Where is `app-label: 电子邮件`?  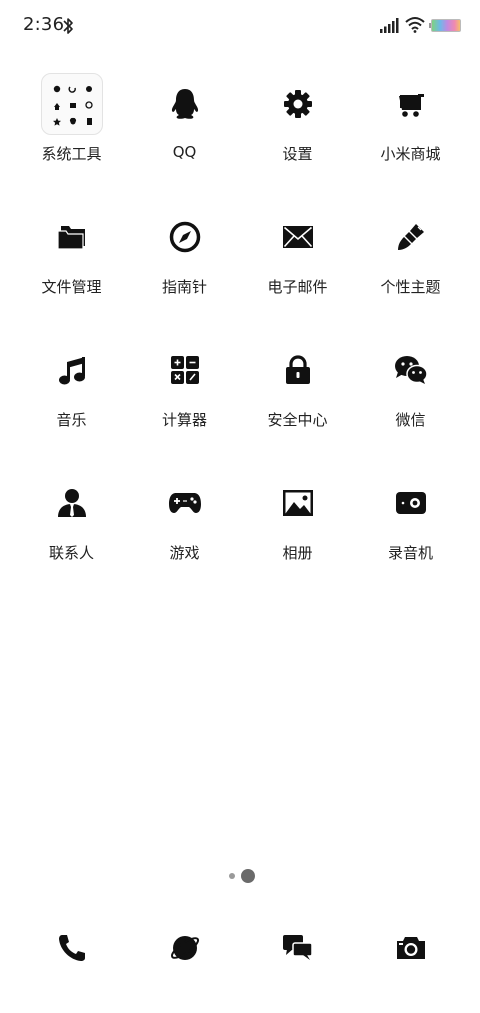 app-label: 电子邮件 is located at coordinates (297, 287).